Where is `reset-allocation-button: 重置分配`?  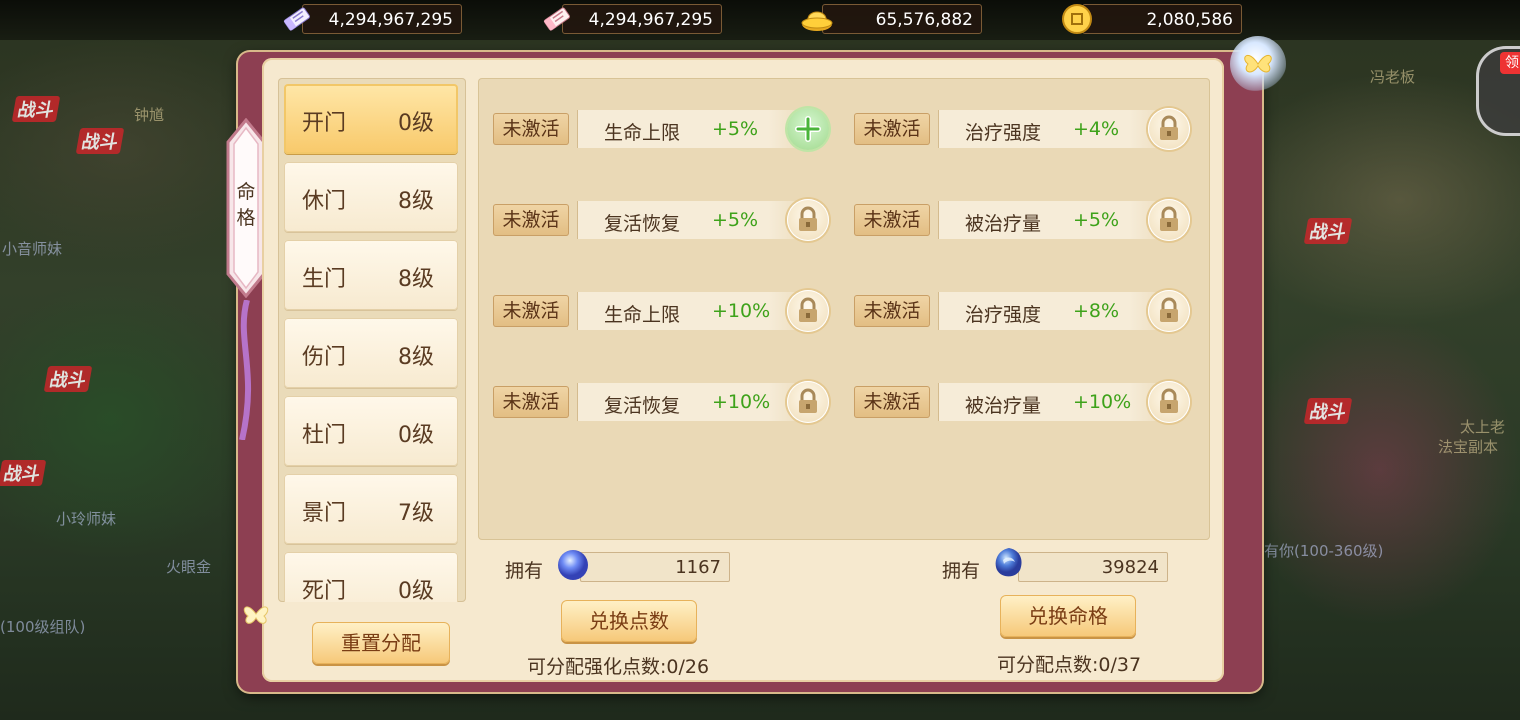 reset-allocation-button: 重置分配 is located at coordinates (381, 643).